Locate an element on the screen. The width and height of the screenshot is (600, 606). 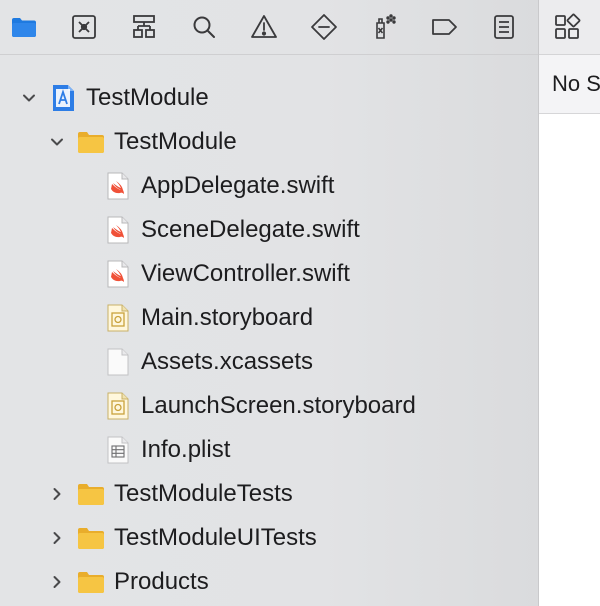
tree-row: TestModuleUITests is located at coordinates (269, 538).